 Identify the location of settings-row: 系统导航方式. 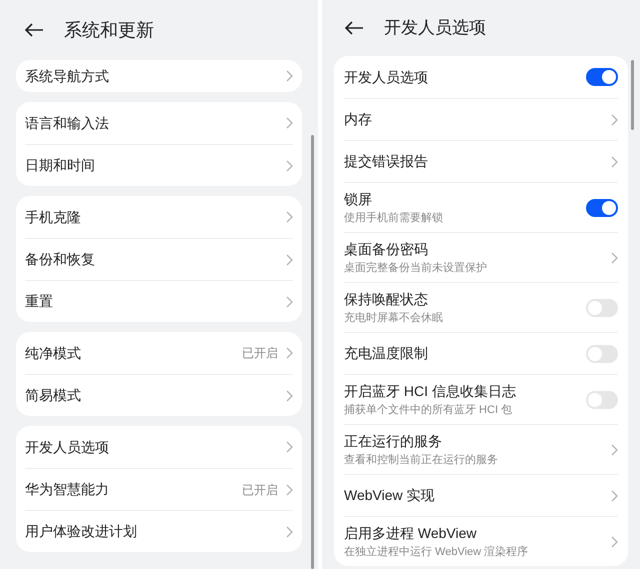
(159, 76).